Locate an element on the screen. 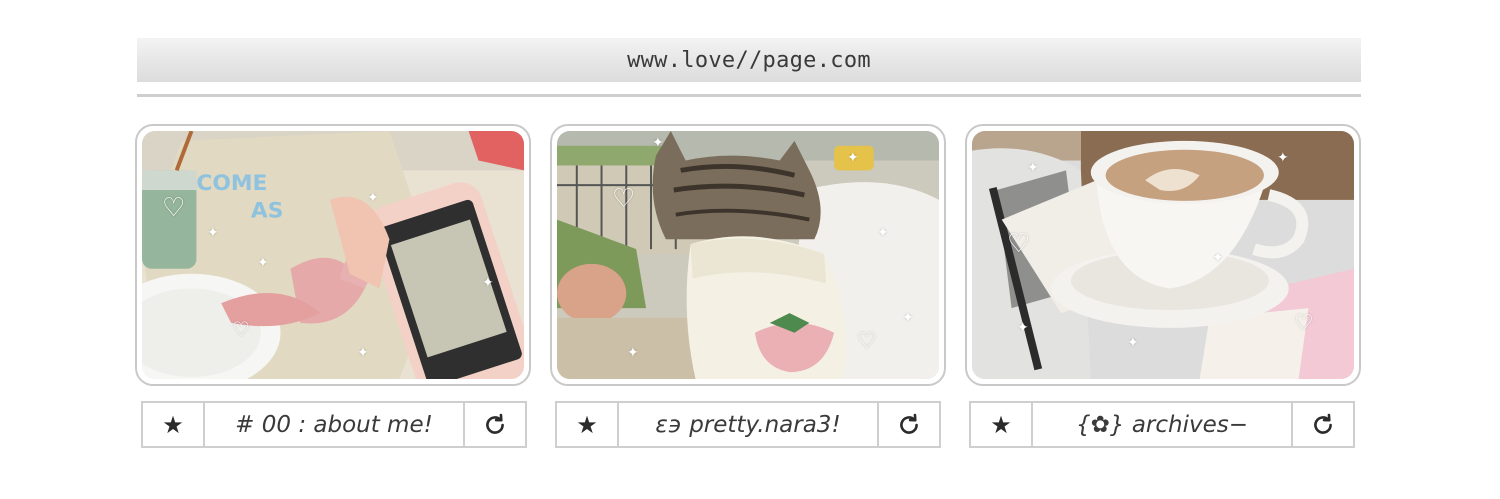 The image size is (1500, 499). photo-card-pretty-nara: ♡ ♡ ✦ ✦ ✦ ✦ ✦ is located at coordinates (748, 255).